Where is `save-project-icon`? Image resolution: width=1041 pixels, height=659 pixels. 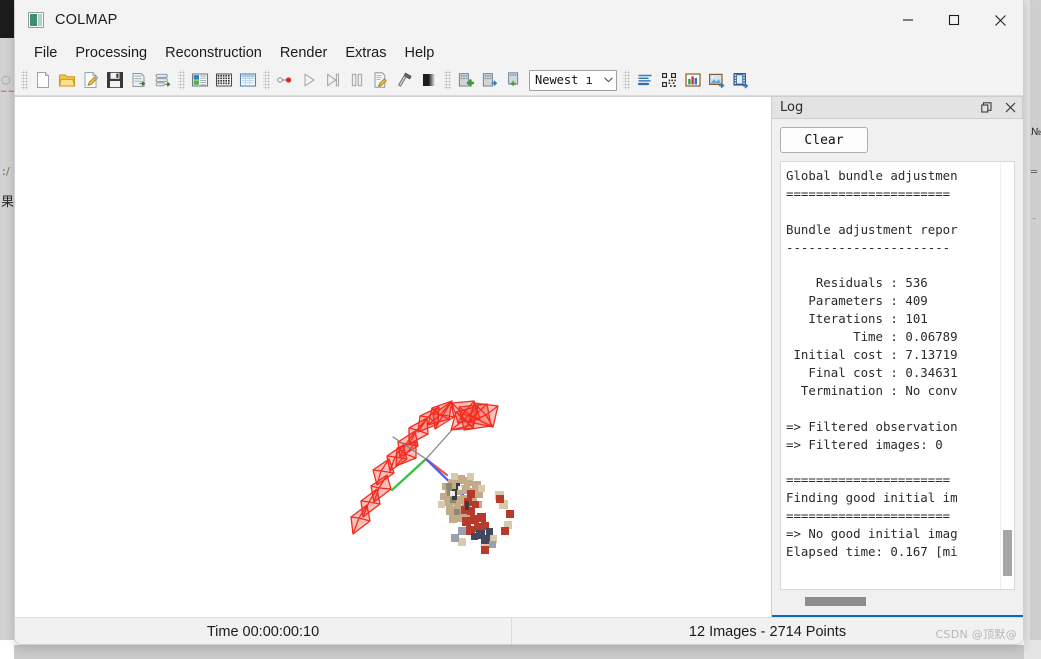 save-project-icon is located at coordinates (115, 80).